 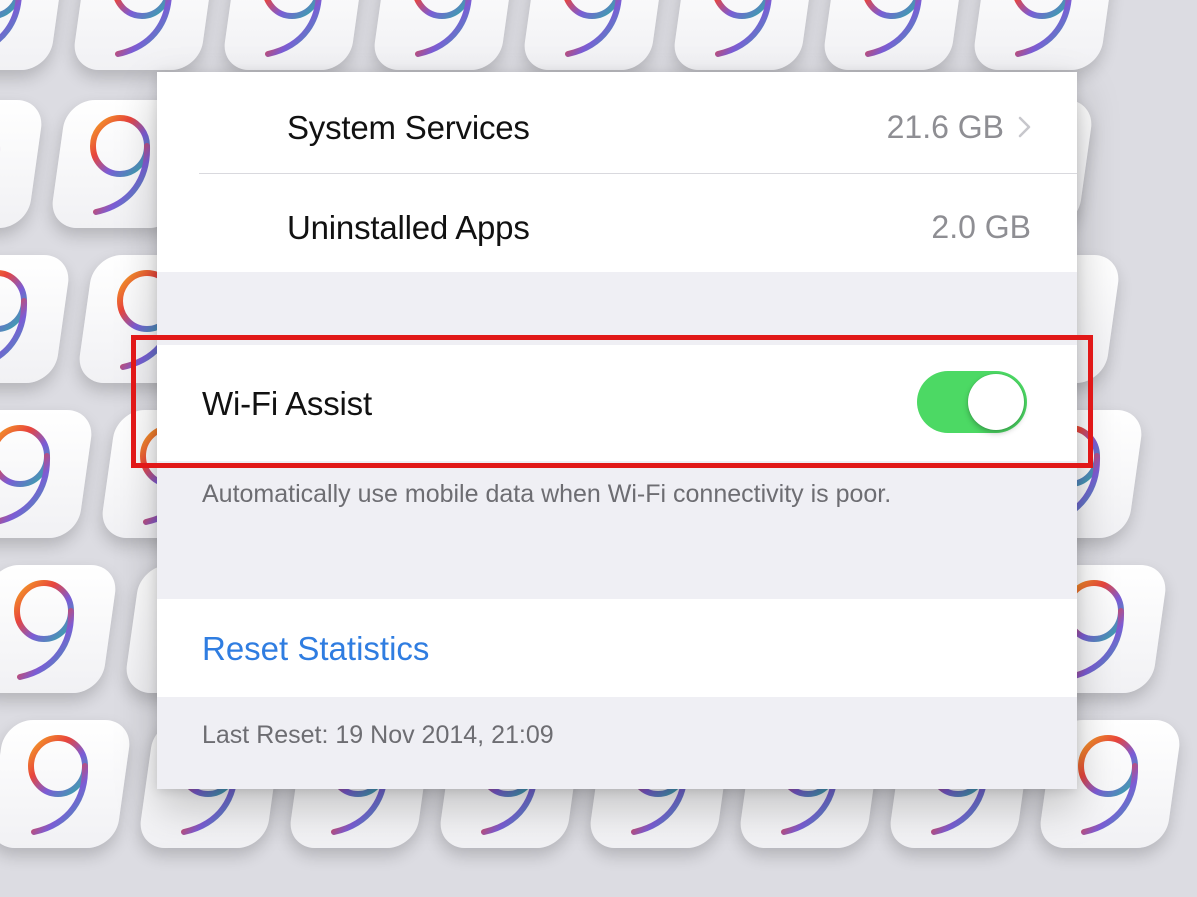 What do you see at coordinates (408, 127) in the screenshot?
I see `system-services-label: System Services` at bounding box center [408, 127].